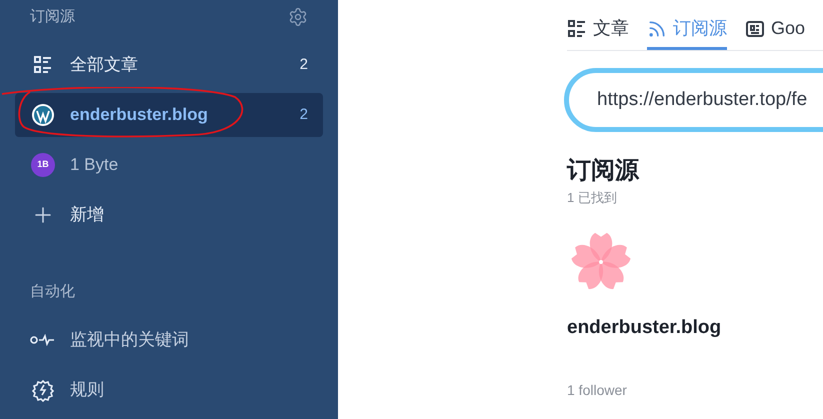  Describe the element at coordinates (693, 100) in the screenshot. I see `url-field: https://enderbuster.top/fe` at that location.